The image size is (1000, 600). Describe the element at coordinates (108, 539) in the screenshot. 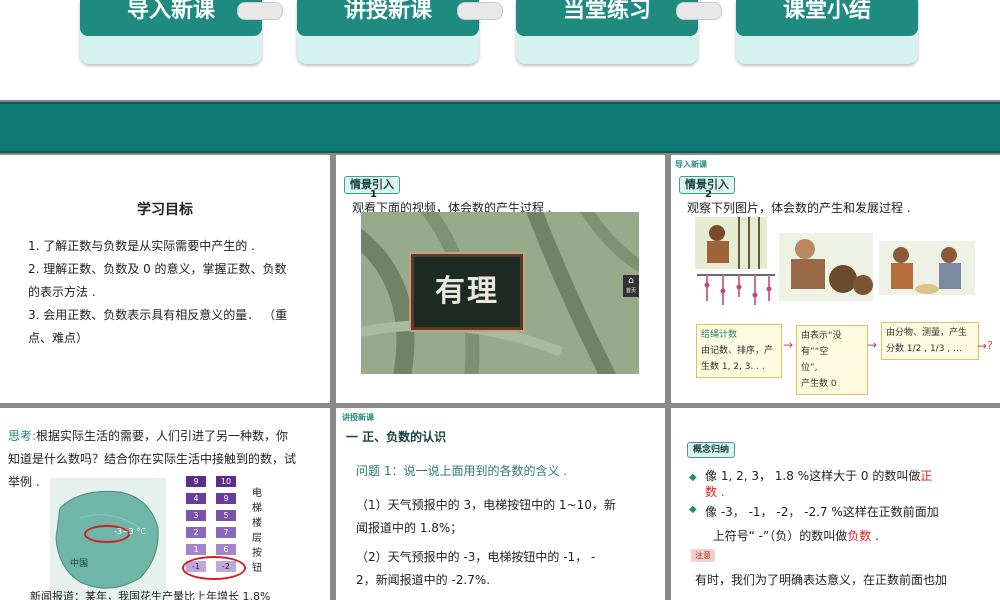

I see `weather-map: -3~3 °C 中国` at that location.